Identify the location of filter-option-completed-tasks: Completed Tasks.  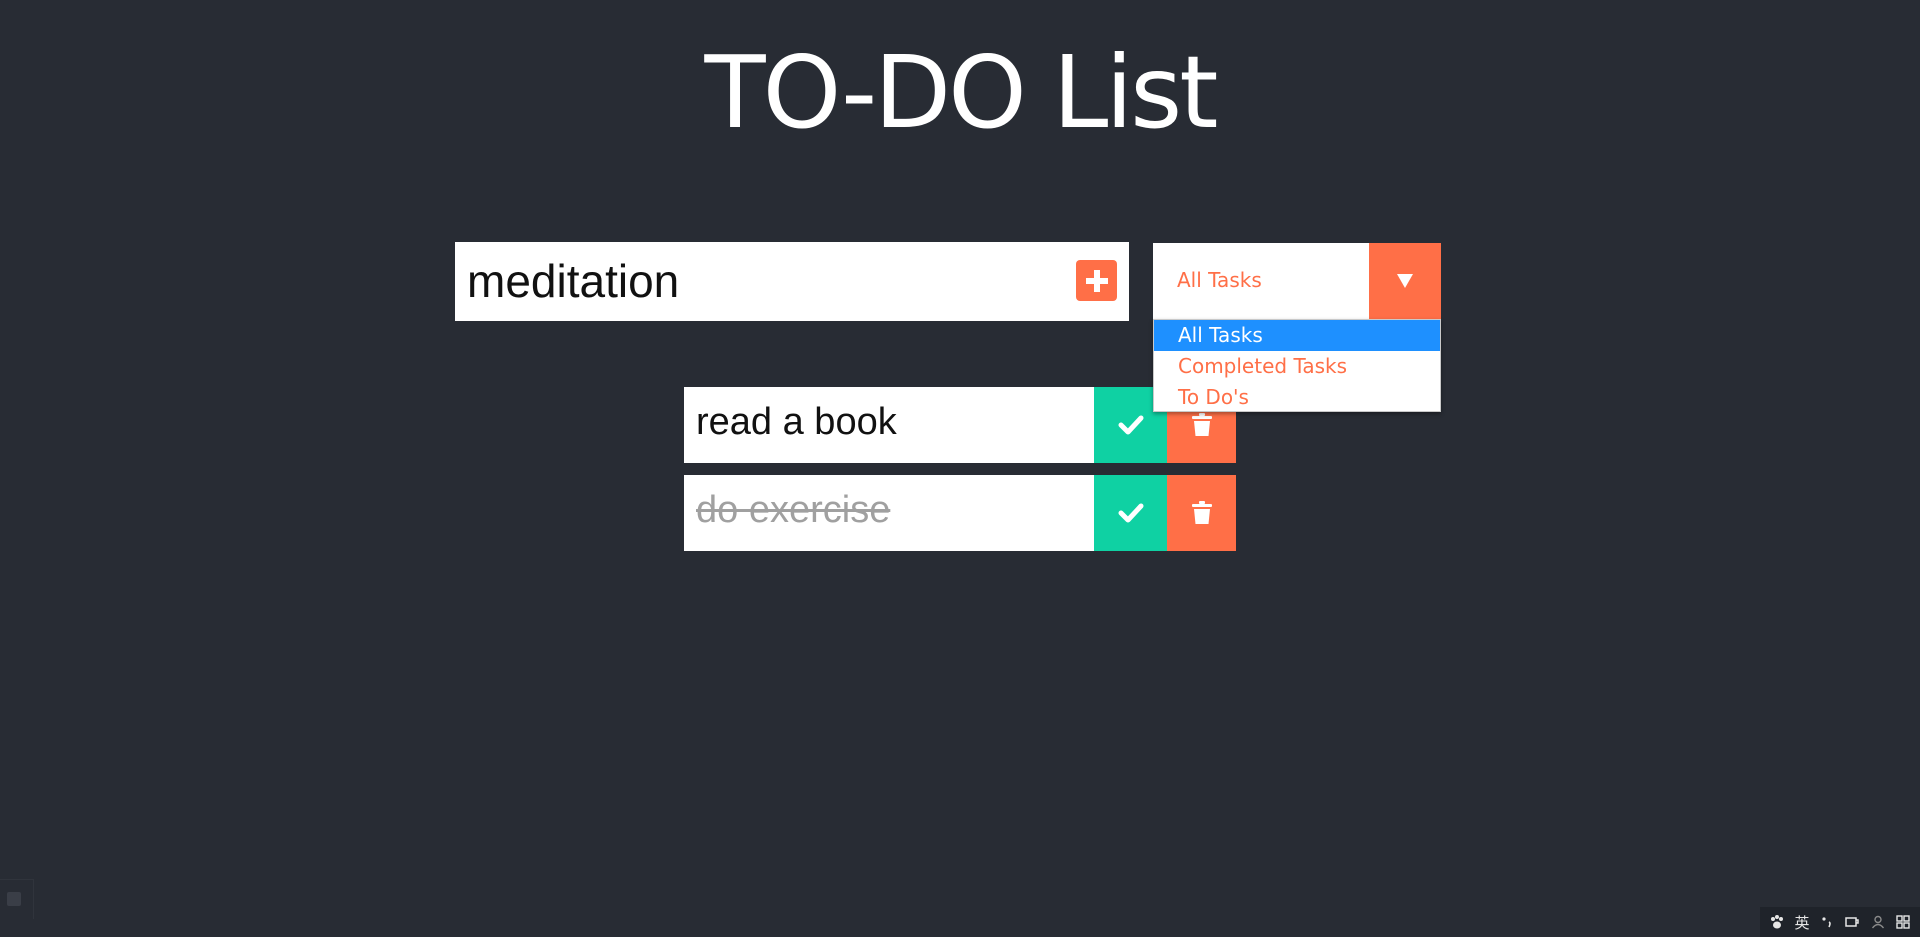
(1297, 366).